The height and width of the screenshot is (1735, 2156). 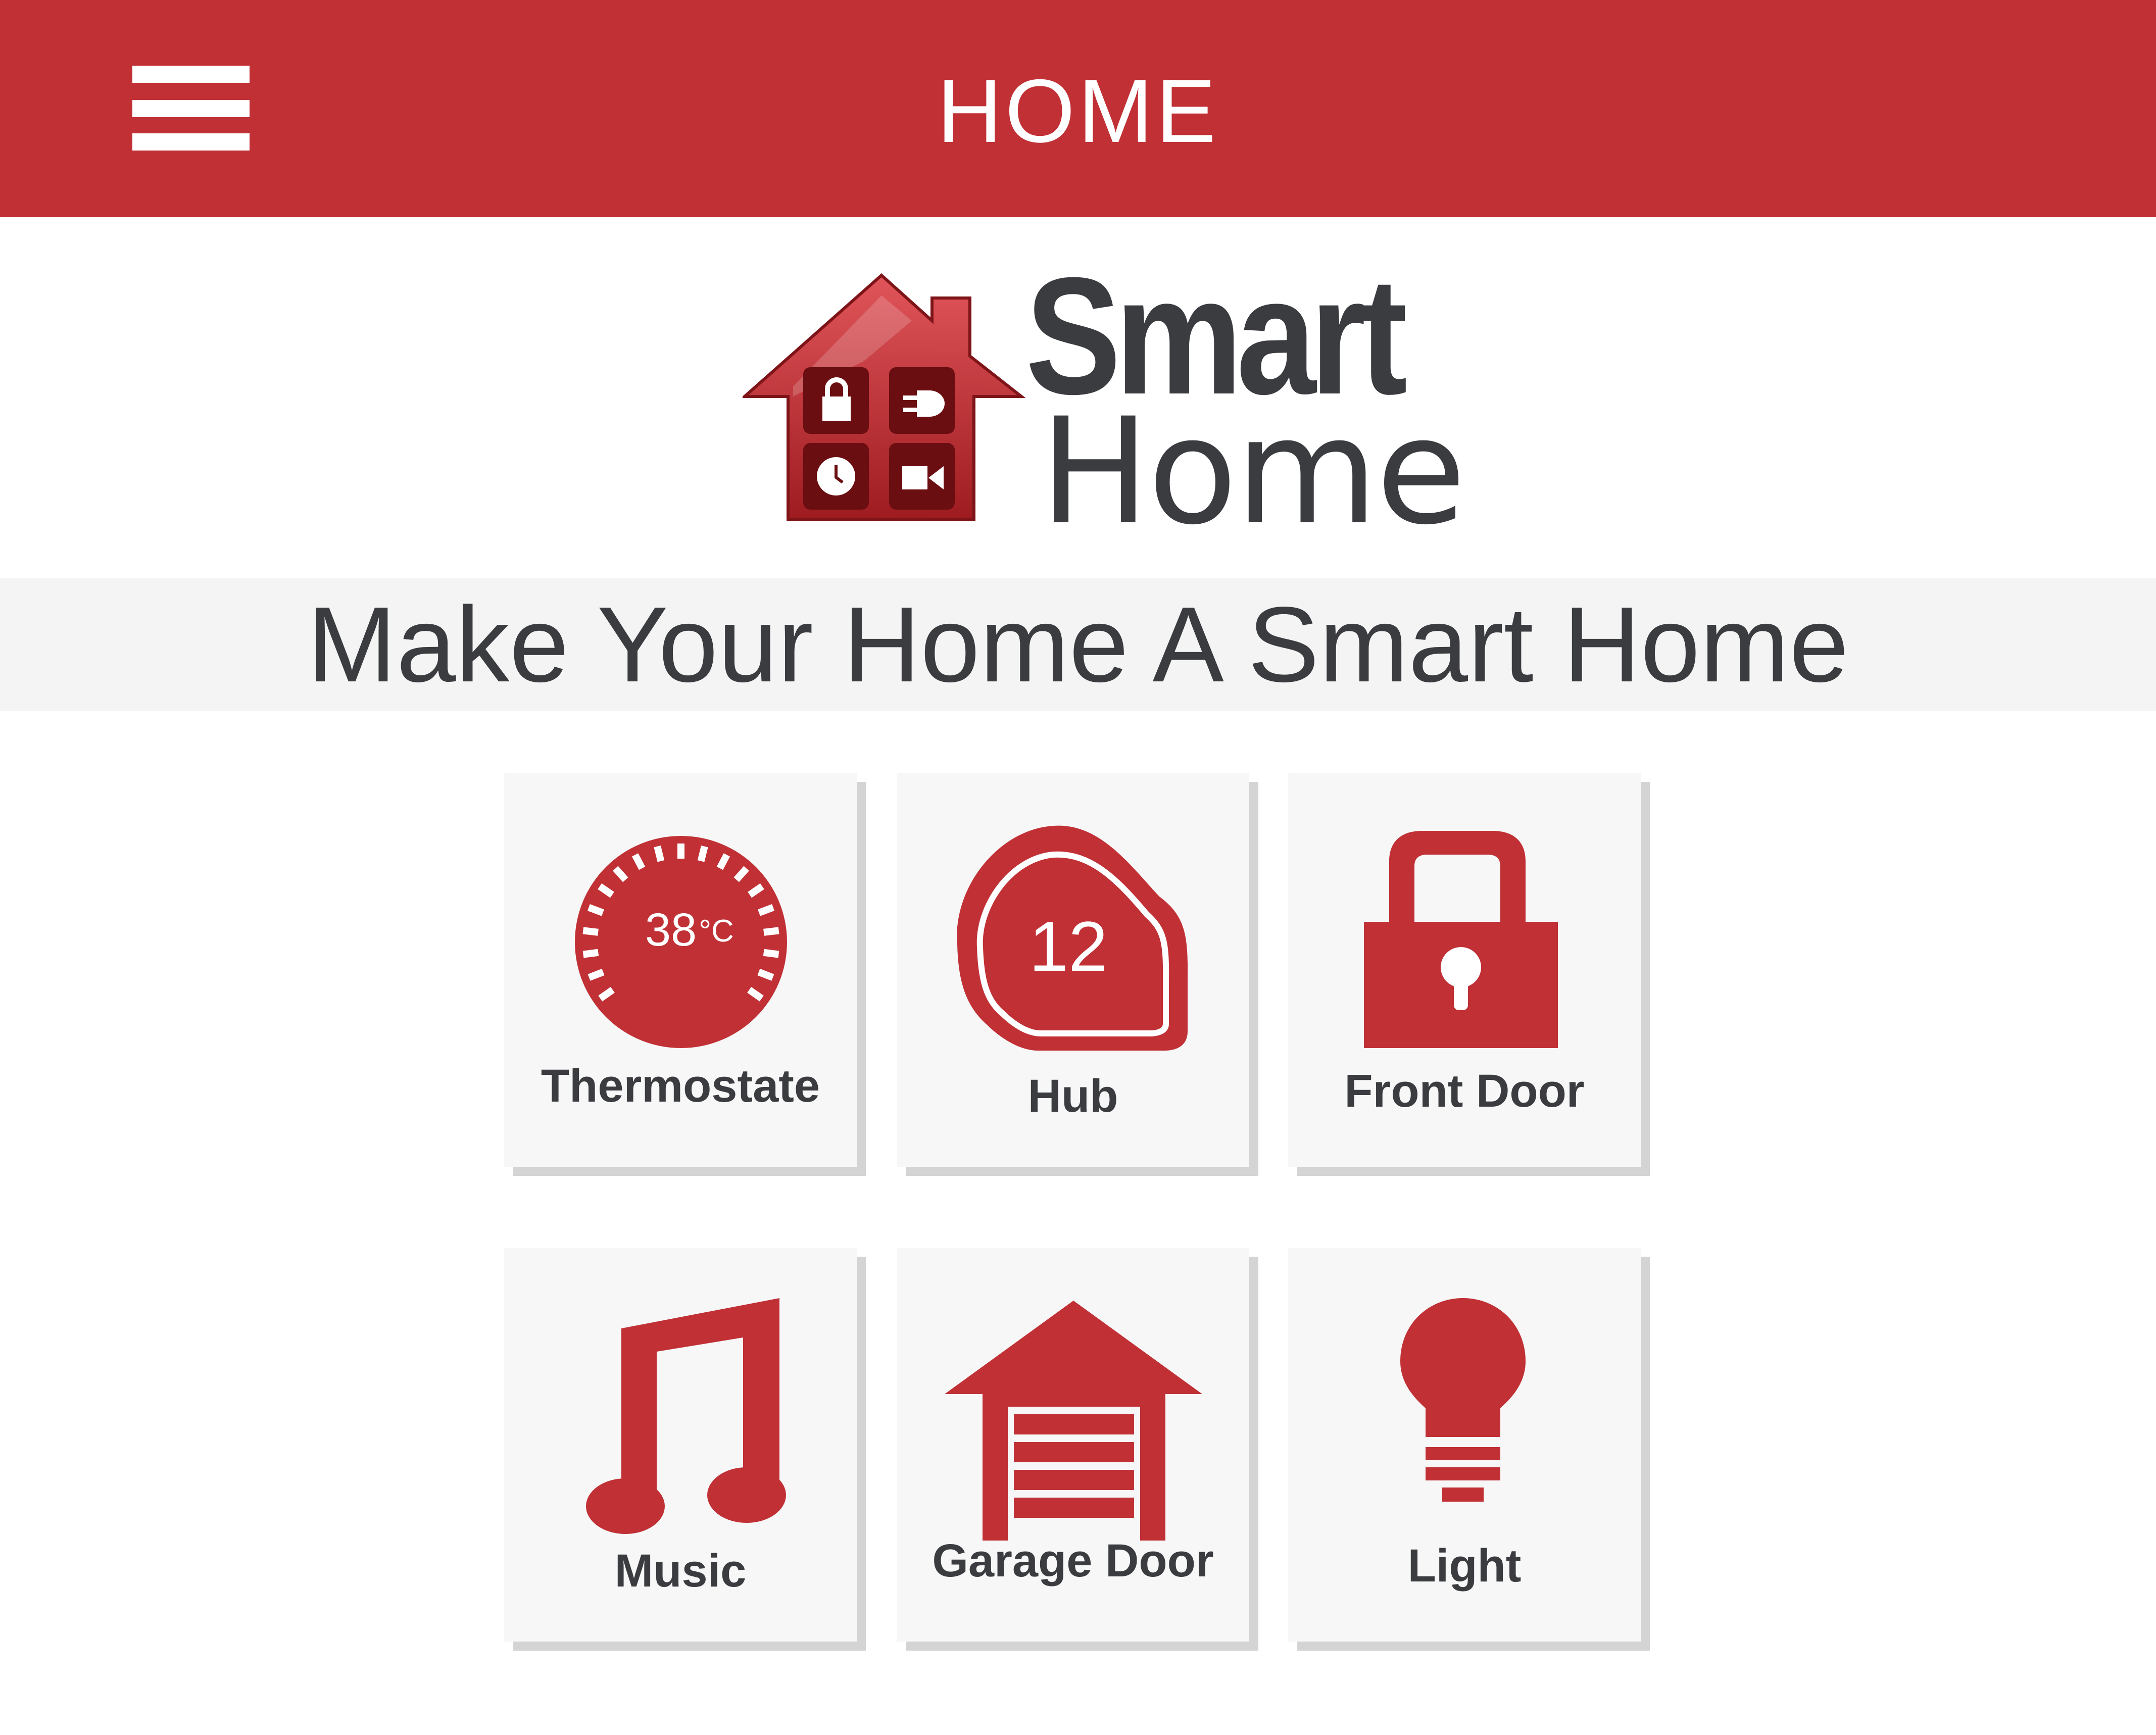 I want to click on svg-text: 38, so click(x=671, y=930).